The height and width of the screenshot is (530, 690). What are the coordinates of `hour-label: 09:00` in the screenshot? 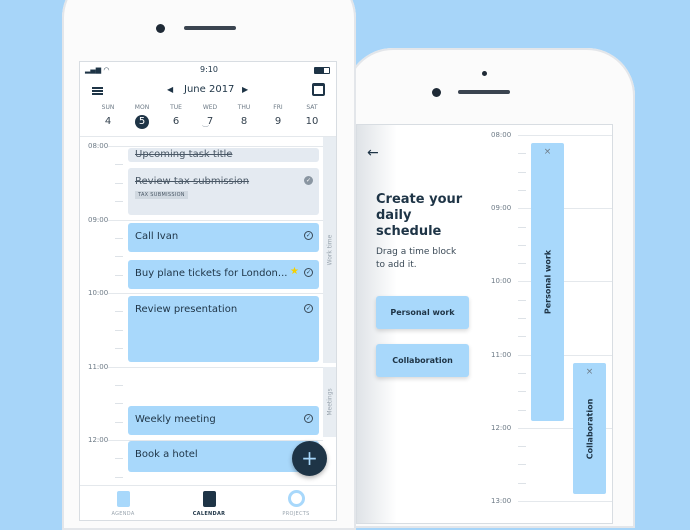 It's located at (501, 208).